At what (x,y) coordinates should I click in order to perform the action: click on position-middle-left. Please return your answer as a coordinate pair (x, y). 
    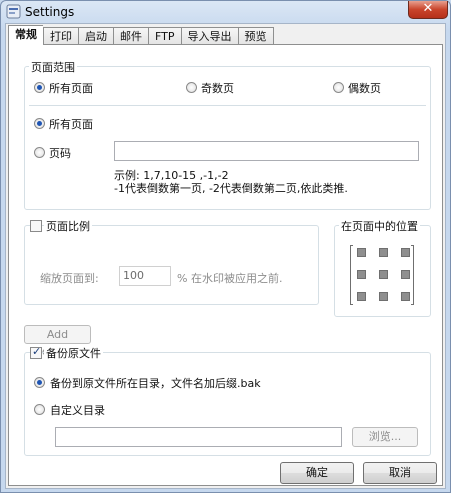
    Looking at the image, I should click on (361, 274).